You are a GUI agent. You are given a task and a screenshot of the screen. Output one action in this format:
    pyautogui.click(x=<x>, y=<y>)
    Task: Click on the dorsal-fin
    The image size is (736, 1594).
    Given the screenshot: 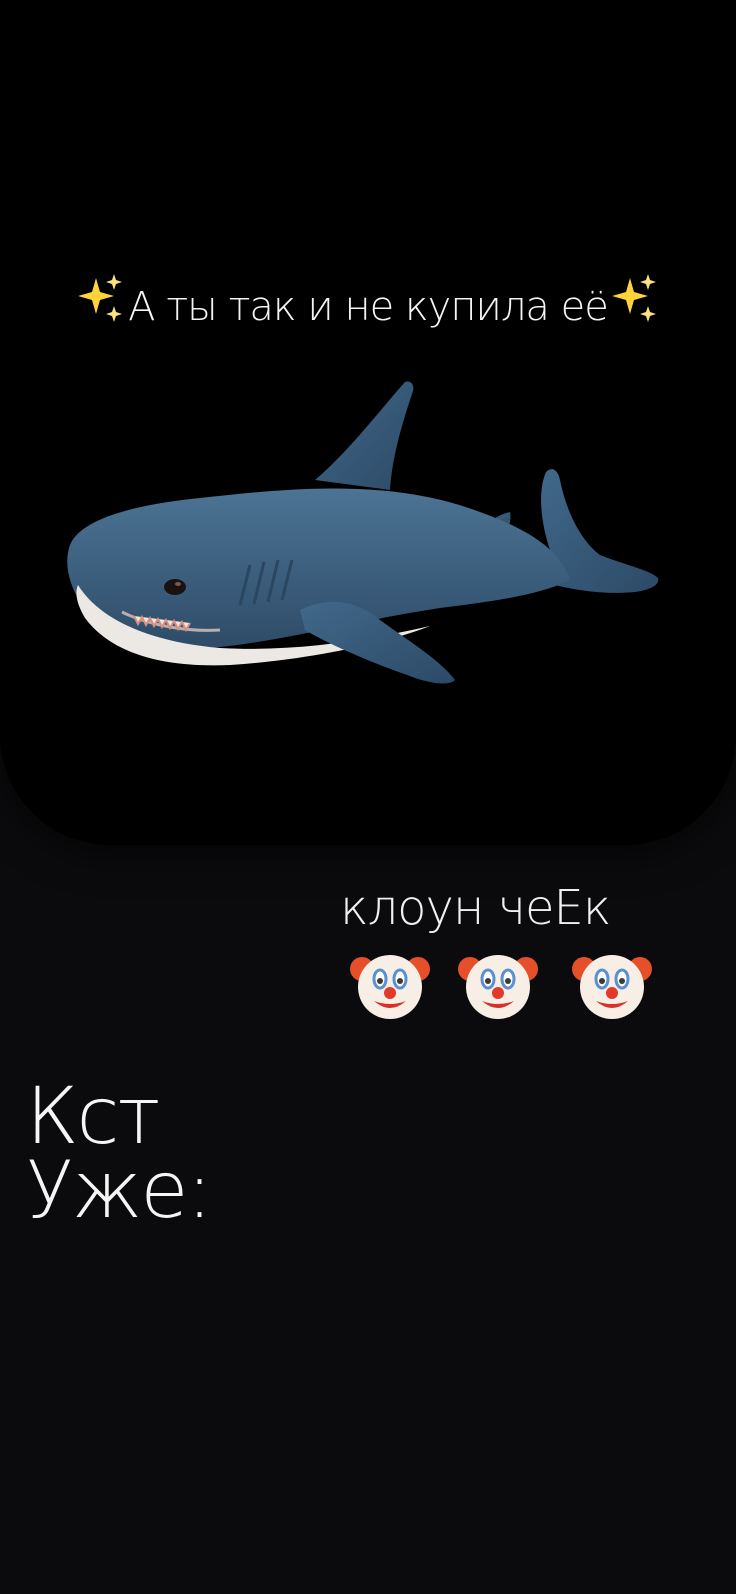 What is the action you would take?
    pyautogui.click(x=364, y=435)
    